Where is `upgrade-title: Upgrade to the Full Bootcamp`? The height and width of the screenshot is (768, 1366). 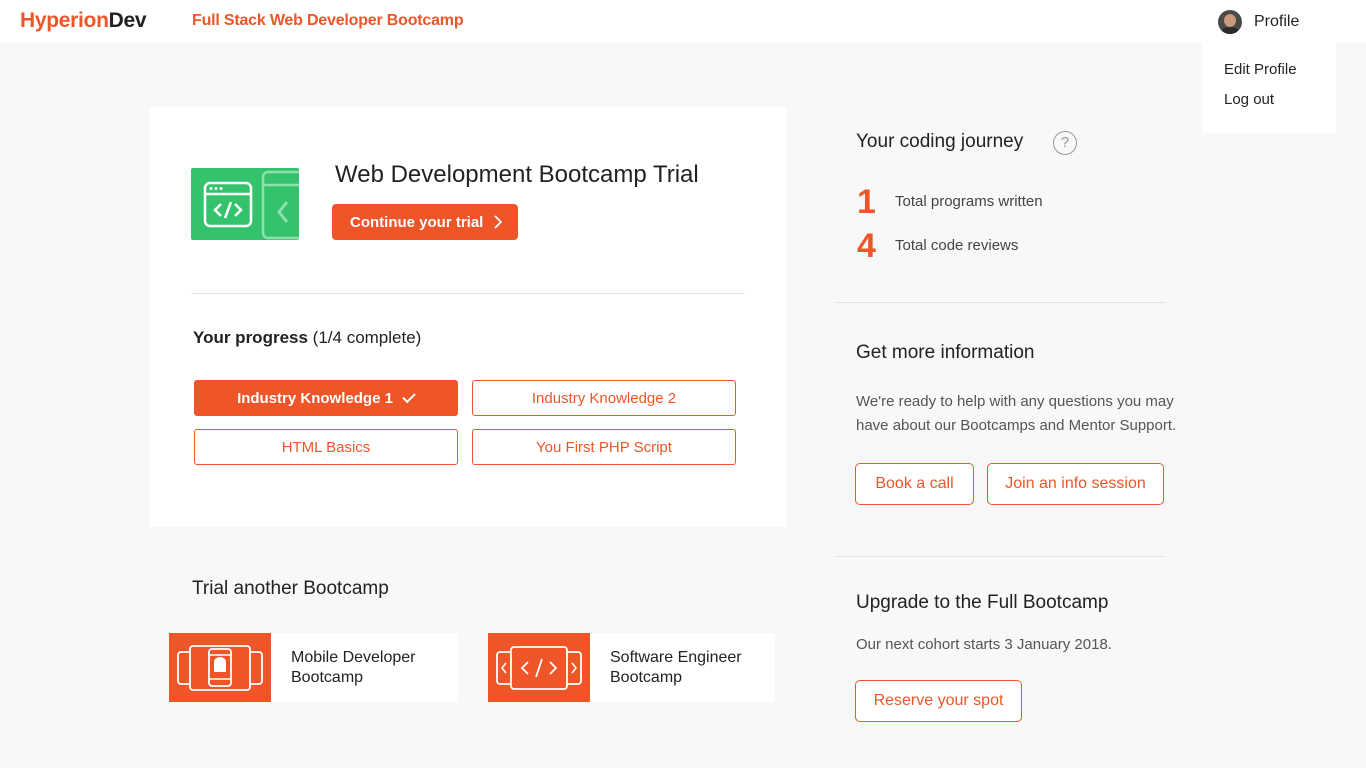
upgrade-title: Upgrade to the Full Bootcamp is located at coordinates (982, 602).